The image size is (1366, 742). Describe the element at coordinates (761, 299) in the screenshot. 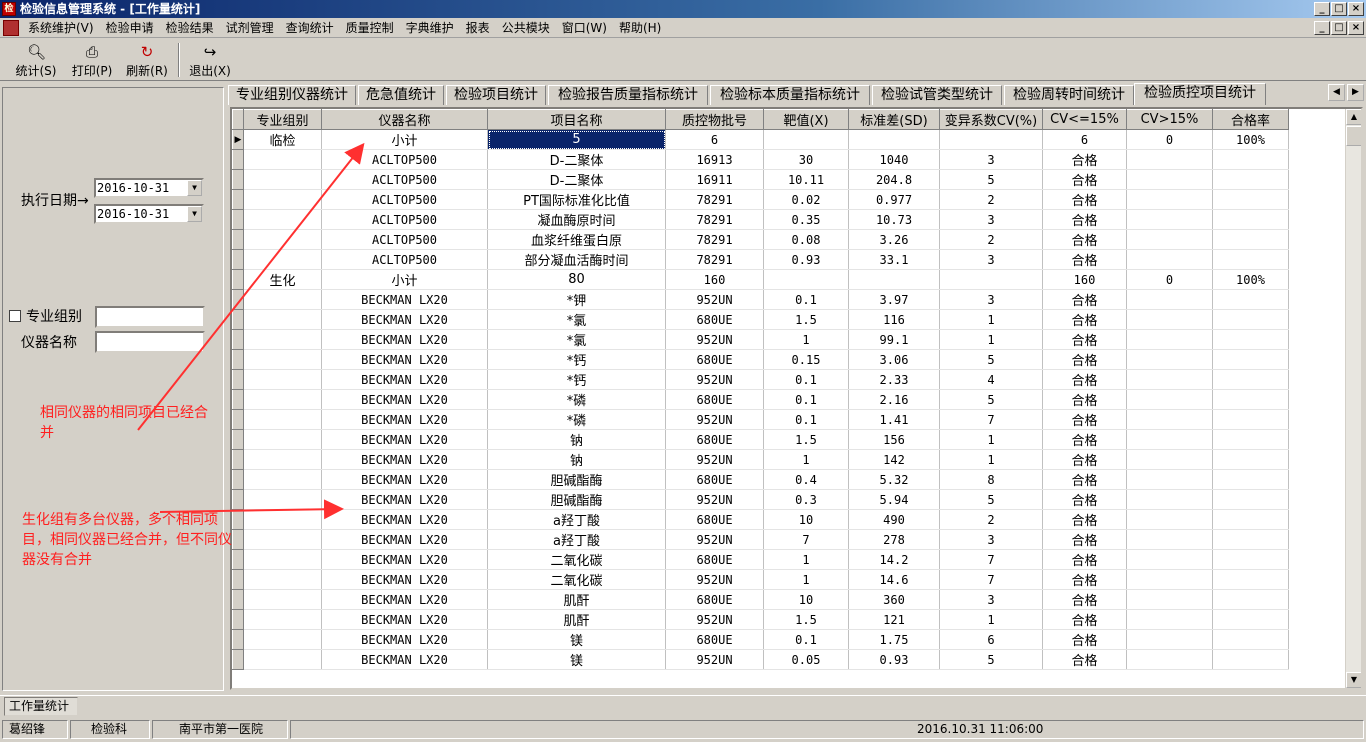

I see `table-row: BECKMAN LX20 *钾 952UN 0.1 3.97 3 合格` at that location.